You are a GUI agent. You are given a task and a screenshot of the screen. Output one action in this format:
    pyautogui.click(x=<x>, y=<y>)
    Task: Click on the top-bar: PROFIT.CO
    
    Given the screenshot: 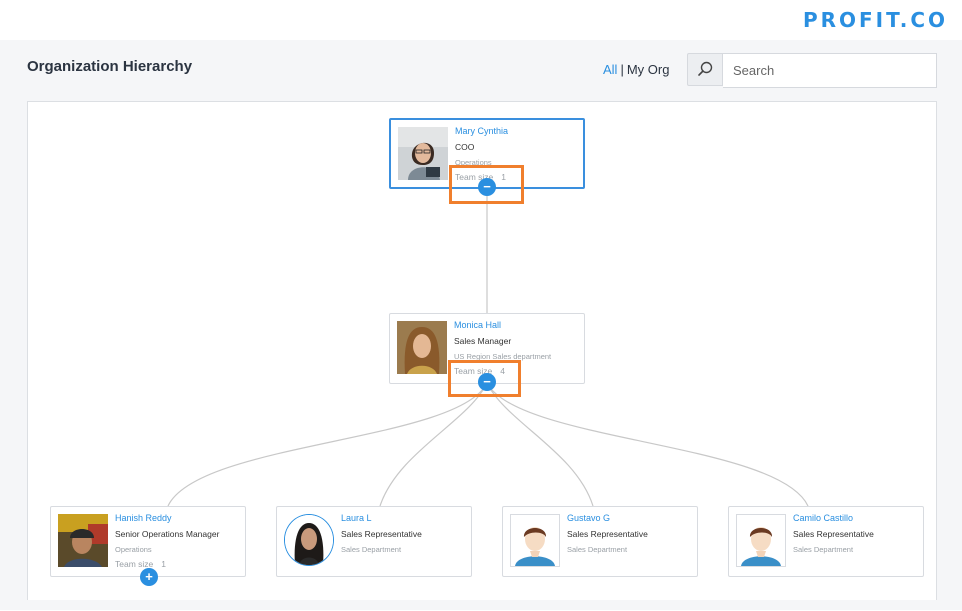 What is the action you would take?
    pyautogui.click(x=481, y=20)
    